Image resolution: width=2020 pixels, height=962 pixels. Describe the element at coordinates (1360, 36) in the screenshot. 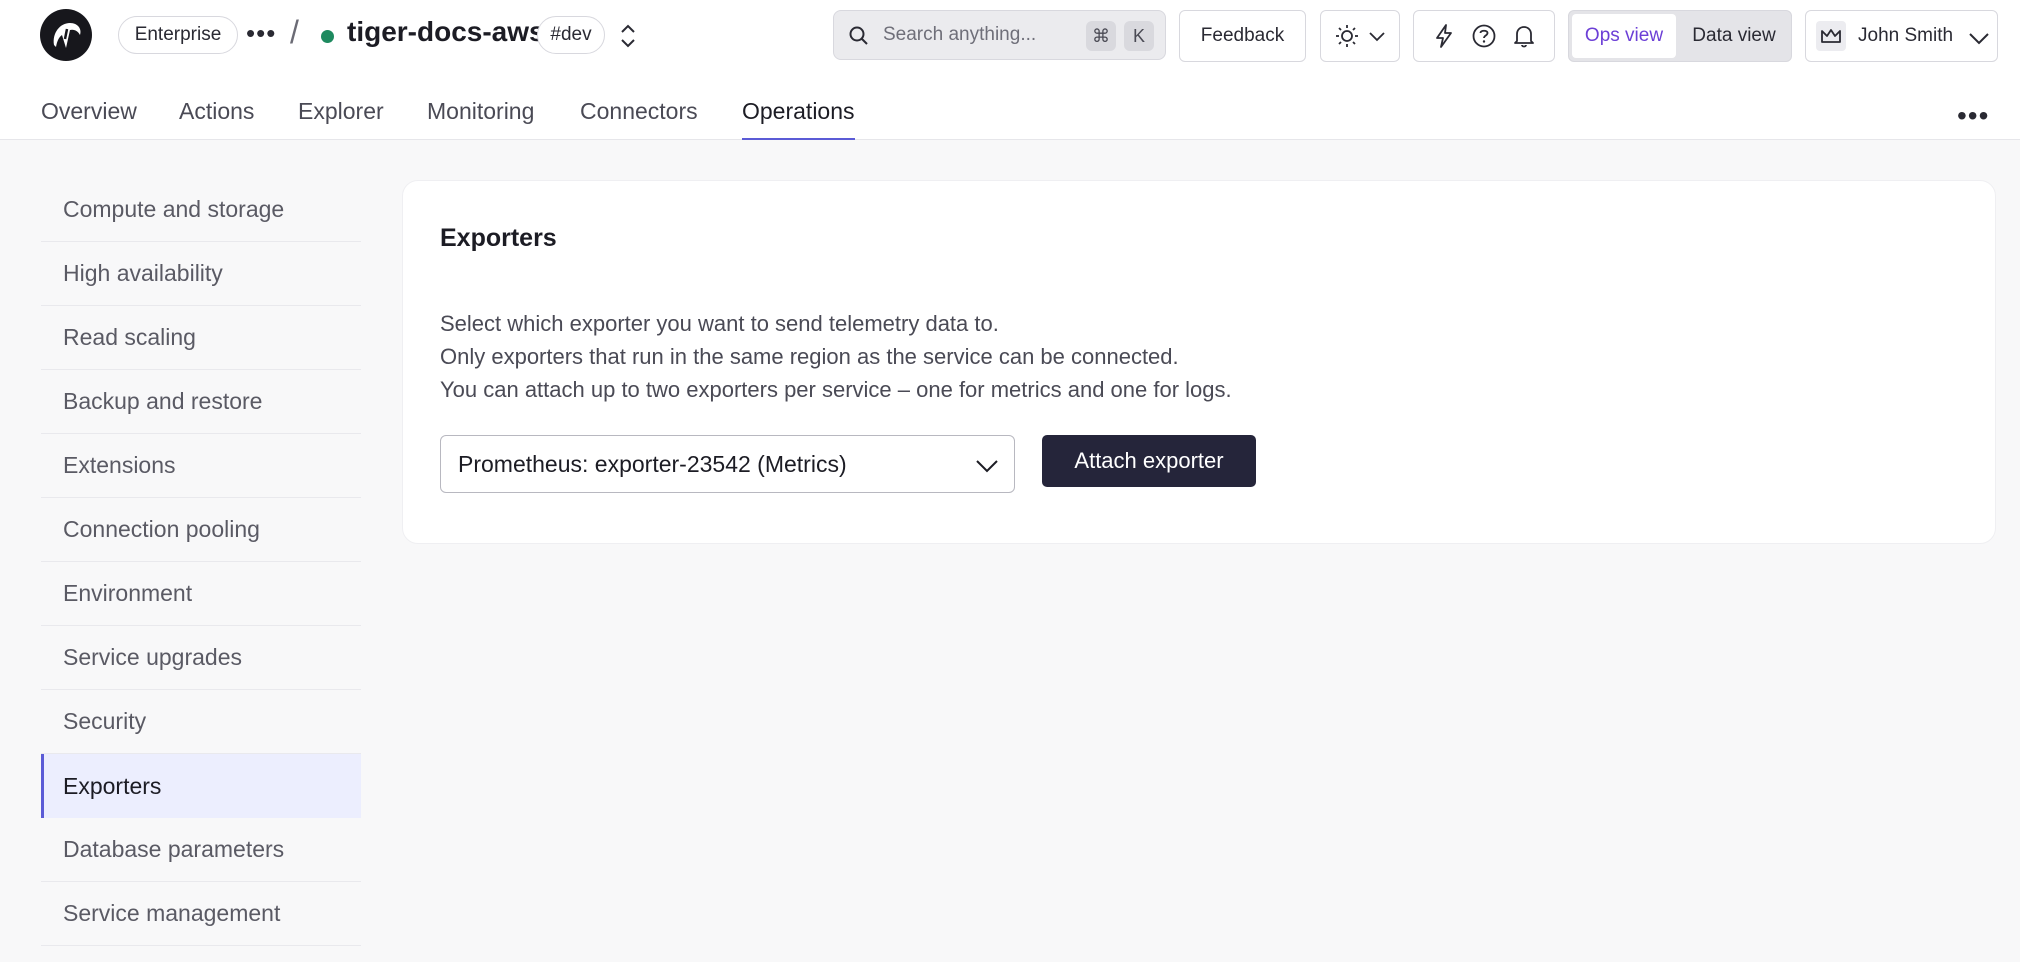

I see `theme-toggle-button` at that location.